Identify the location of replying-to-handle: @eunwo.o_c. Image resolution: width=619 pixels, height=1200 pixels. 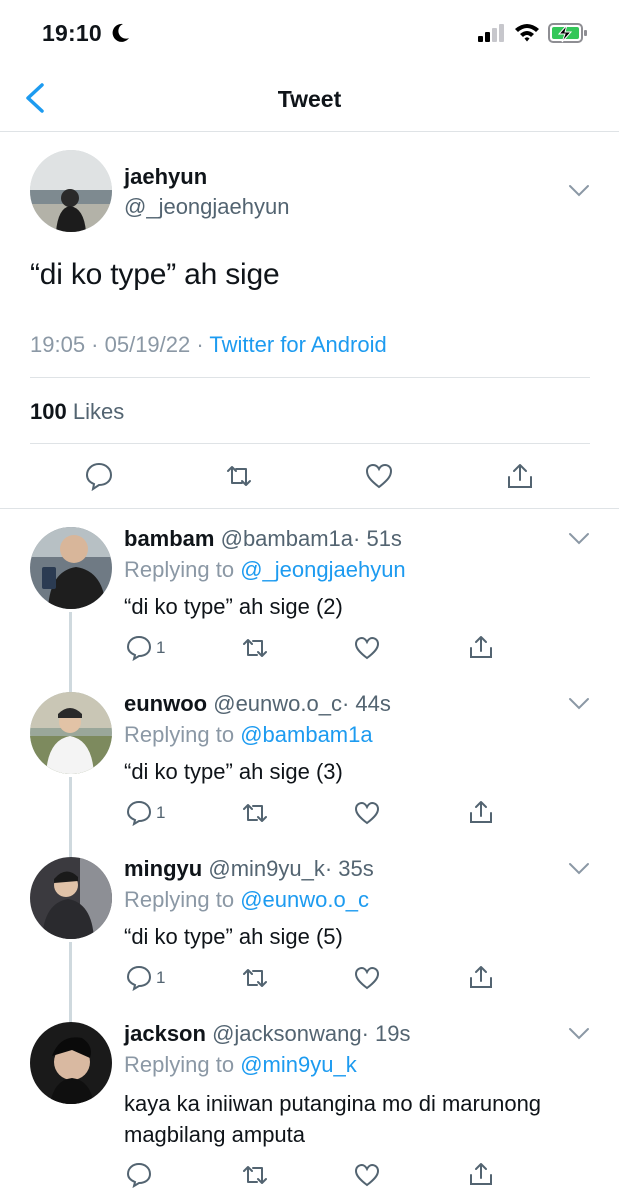
(304, 899).